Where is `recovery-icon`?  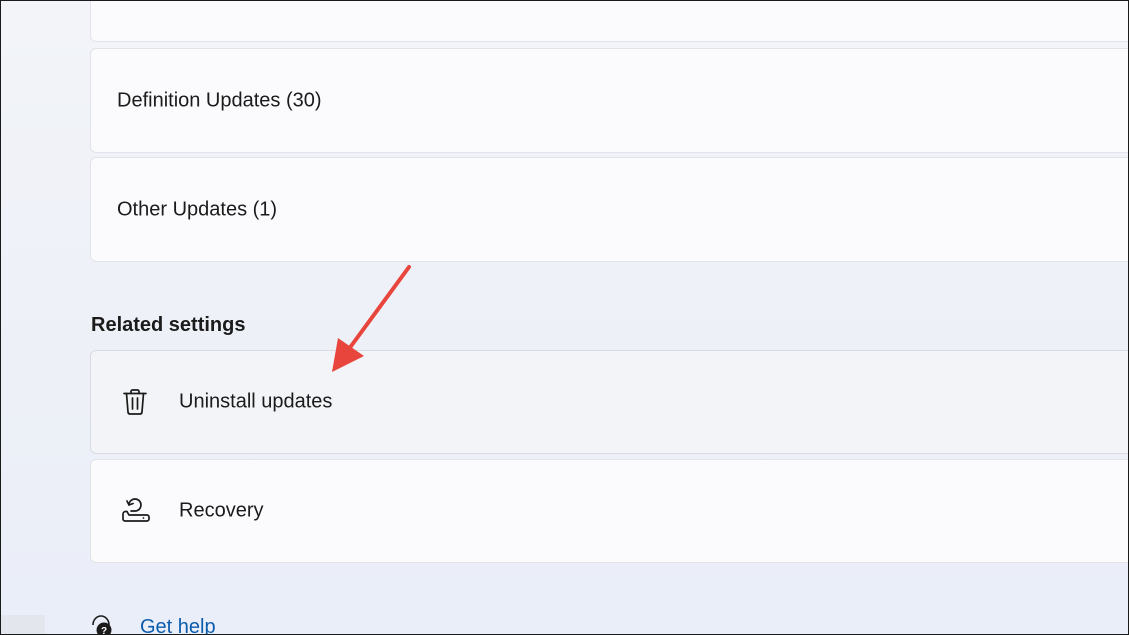
recovery-icon is located at coordinates (135, 511).